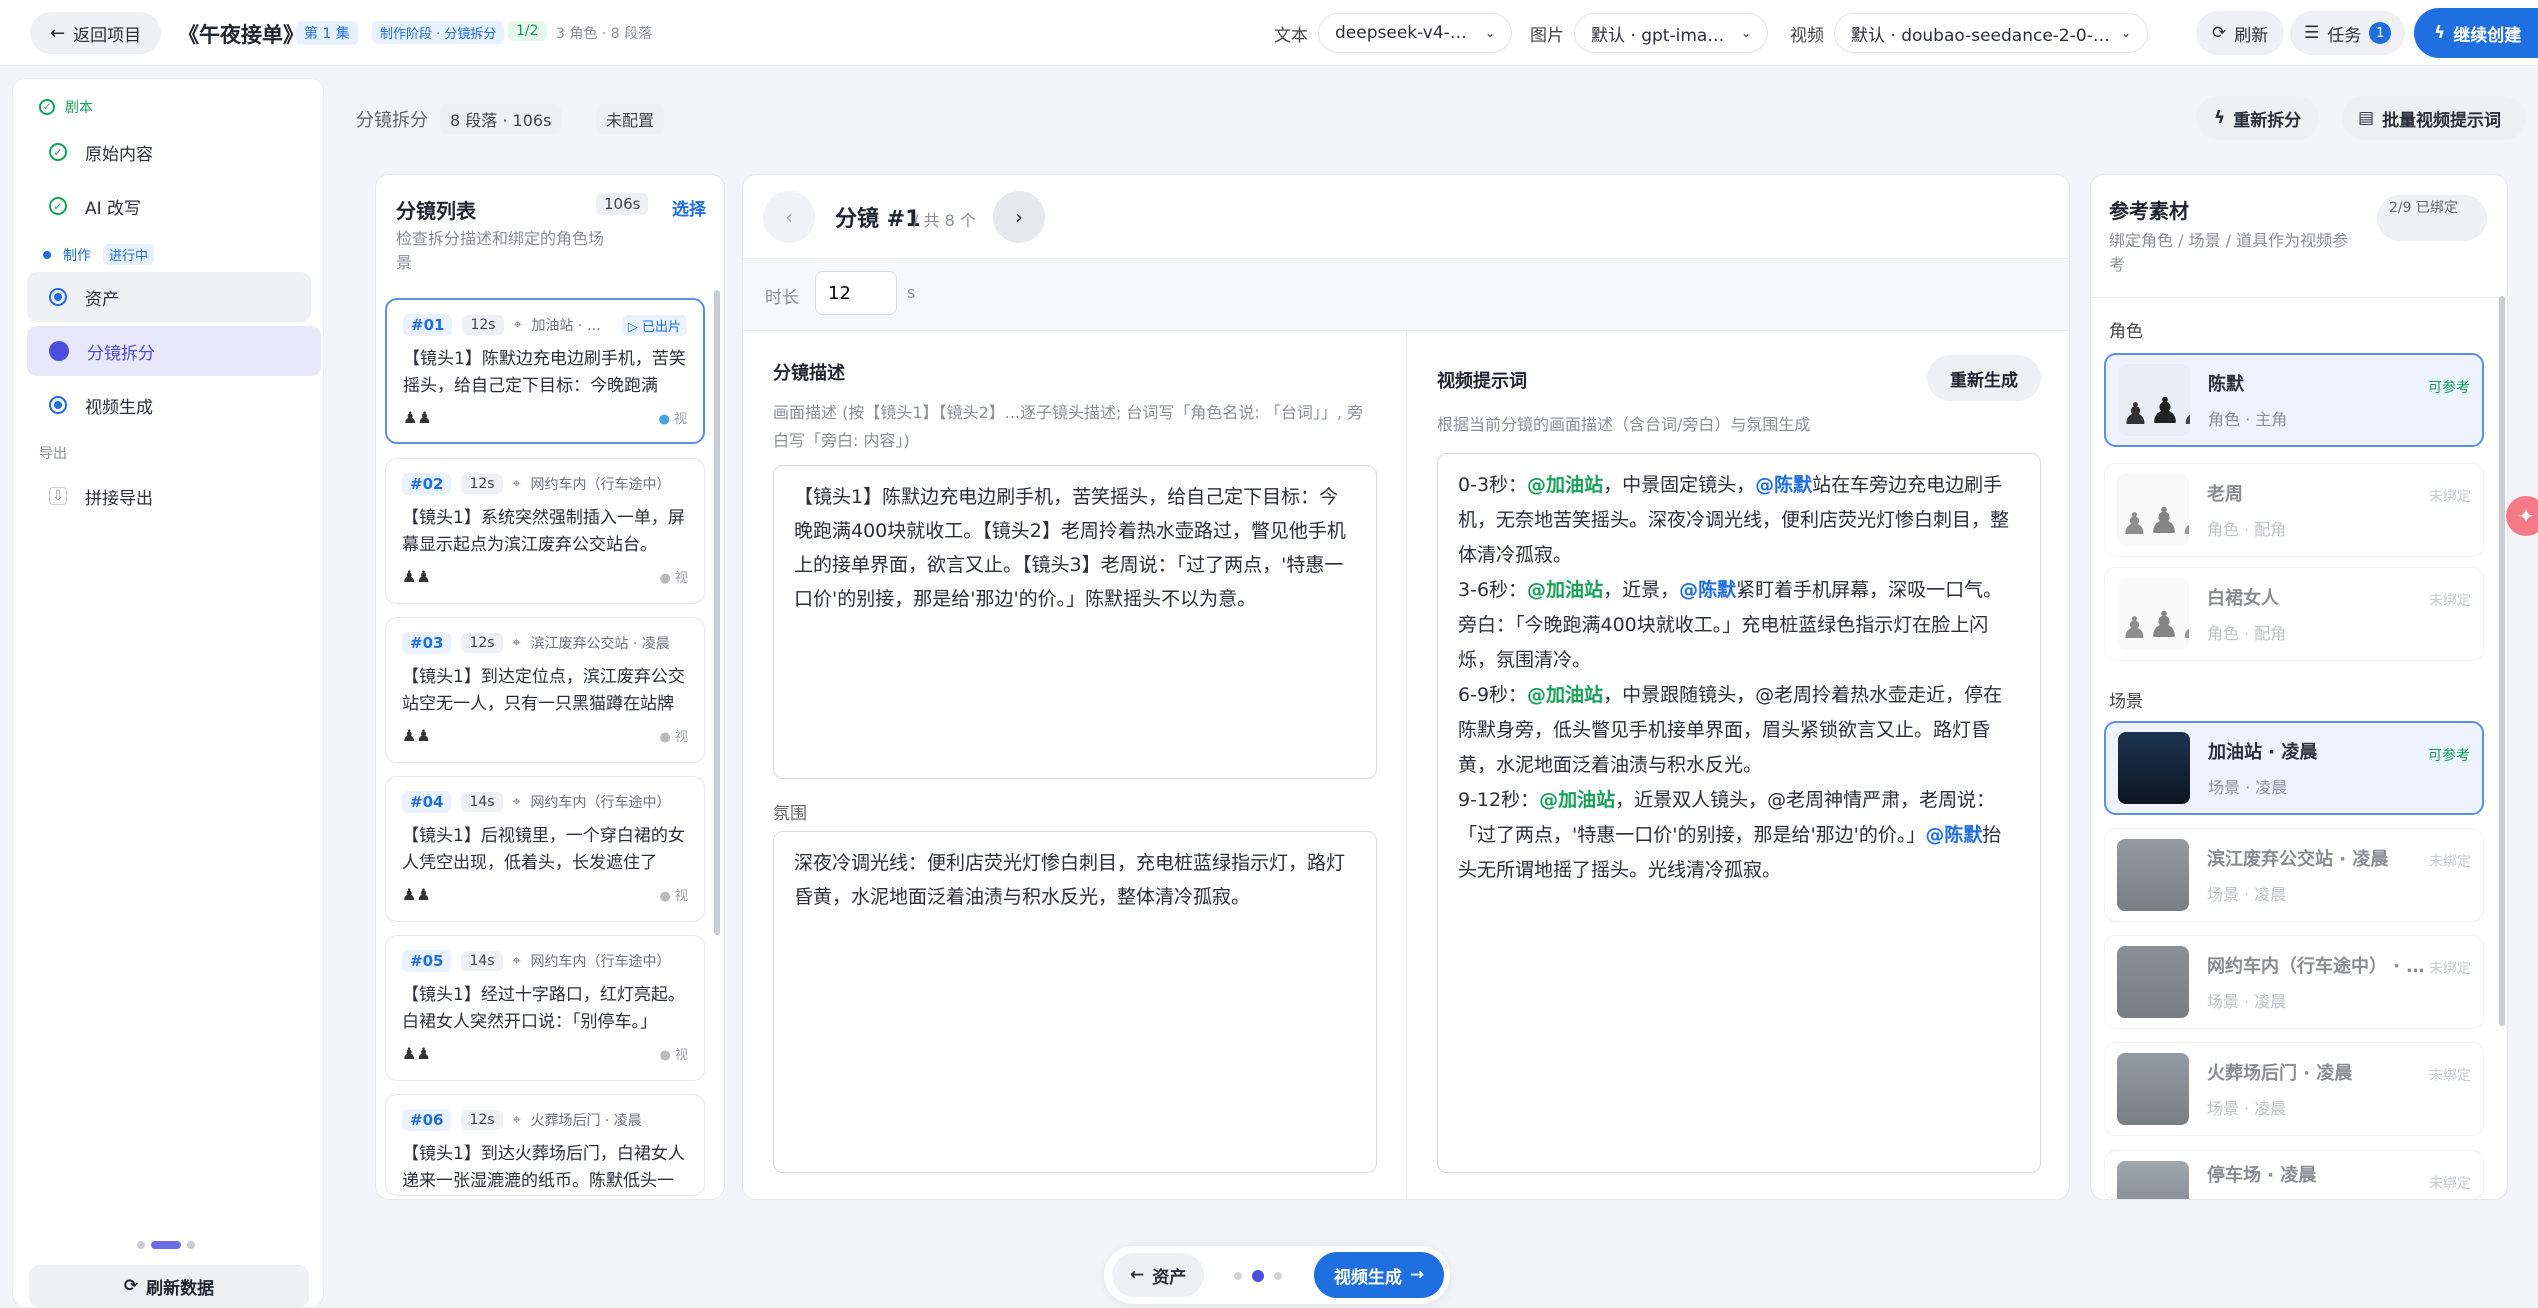  Describe the element at coordinates (2294, 614) in the screenshot. I see `role-ref-card: ♟♟♟ 白裙女人 角色 · 配角 未绑定` at that location.